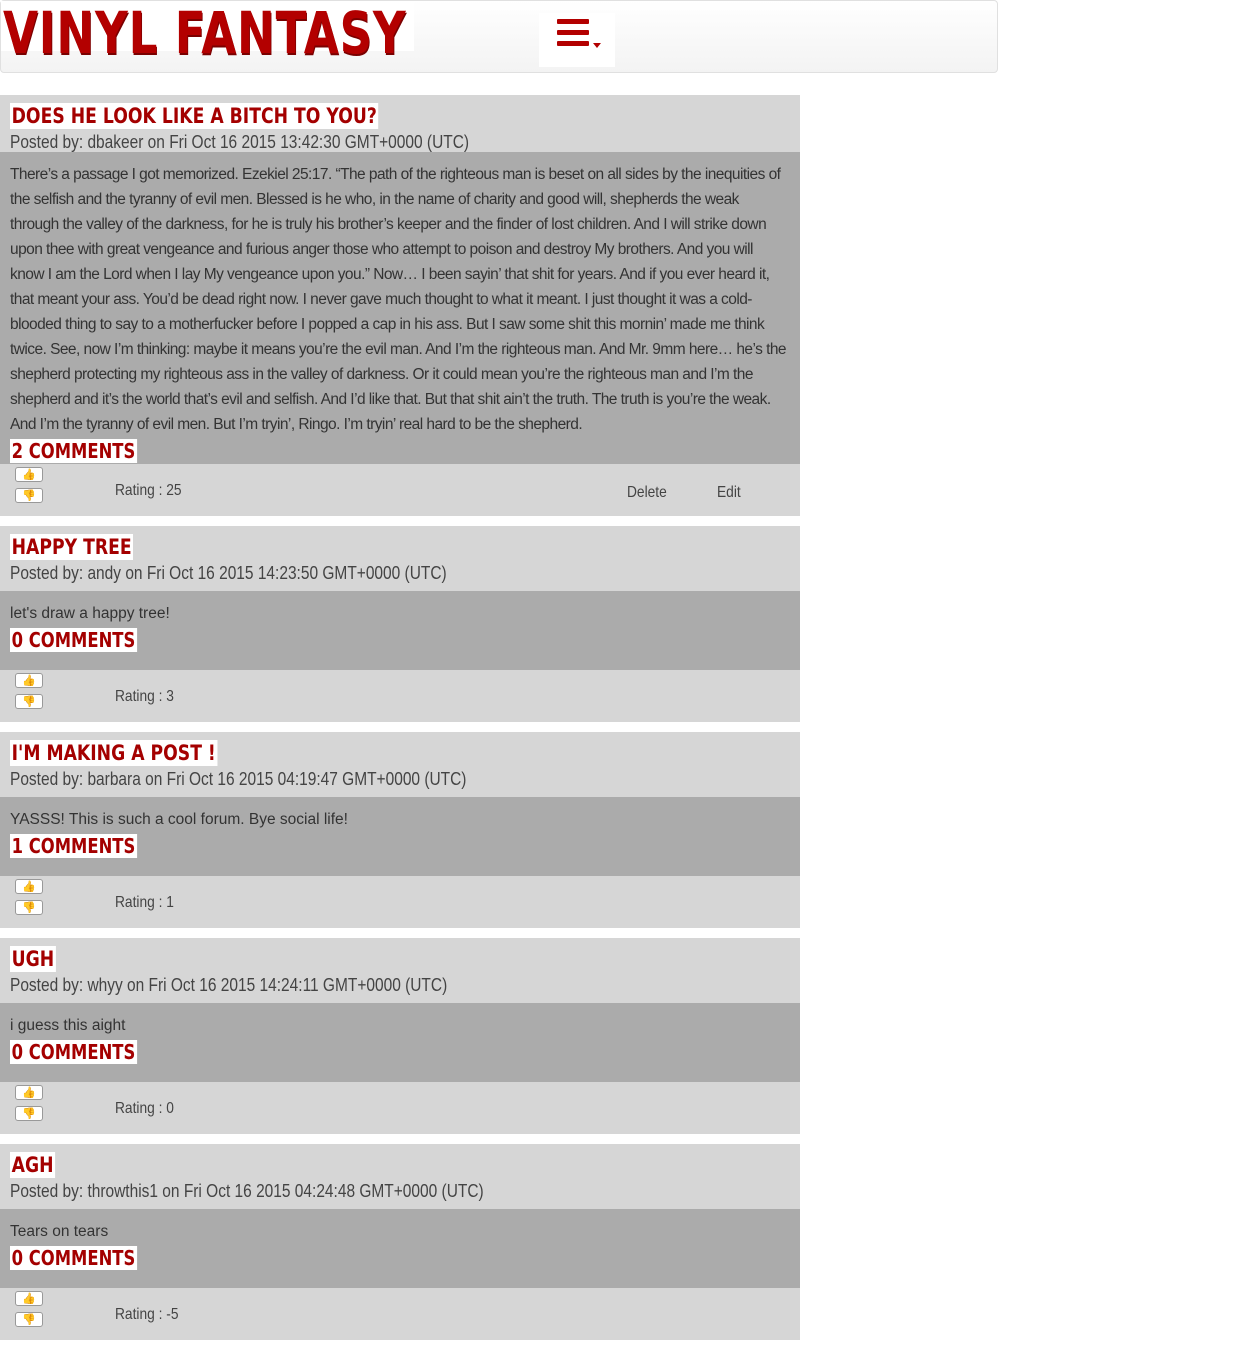 This screenshot has height=1350, width=1253. Describe the element at coordinates (114, 753) in the screenshot. I see `post-title: I'm making a post !` at that location.